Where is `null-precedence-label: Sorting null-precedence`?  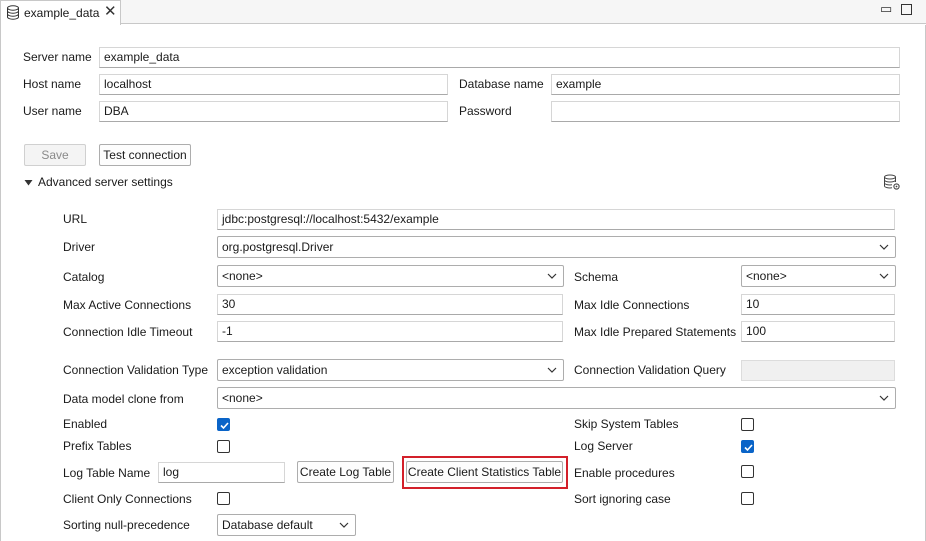
null-precedence-label: Sorting null-precedence is located at coordinates (126, 525).